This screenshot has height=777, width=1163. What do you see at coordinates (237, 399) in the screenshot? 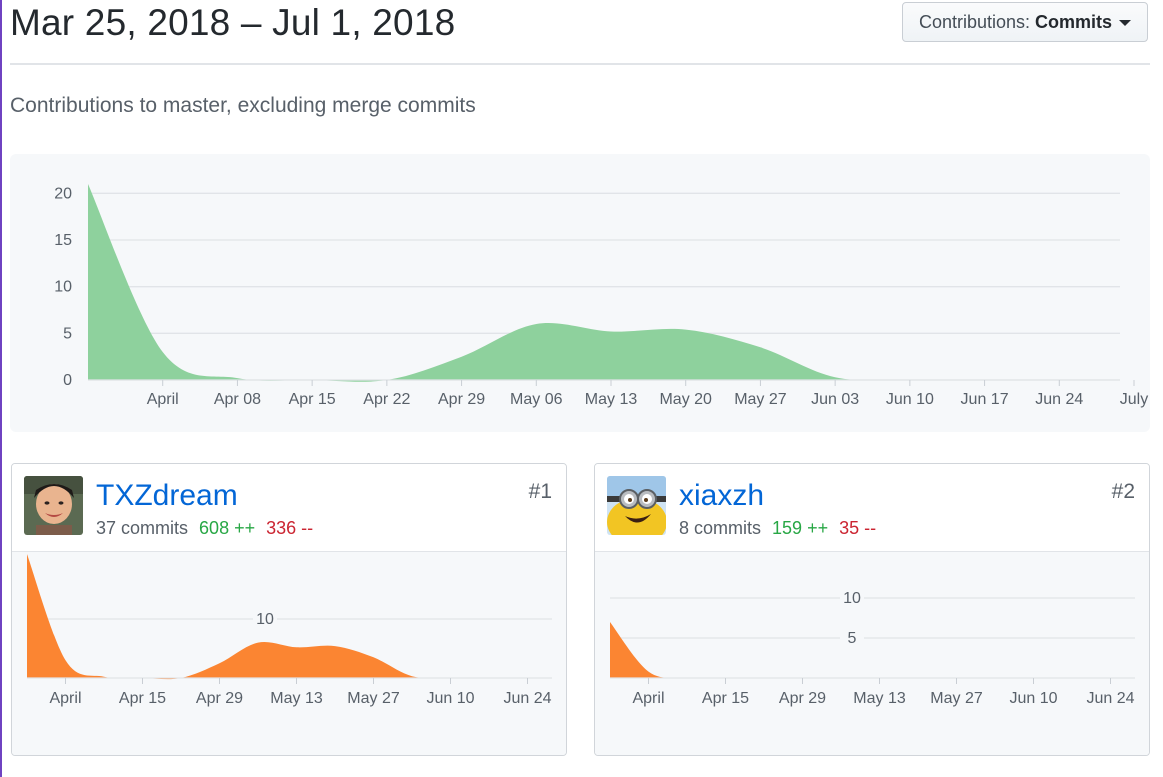
I see `x-tick-label: Apr 08` at bounding box center [237, 399].